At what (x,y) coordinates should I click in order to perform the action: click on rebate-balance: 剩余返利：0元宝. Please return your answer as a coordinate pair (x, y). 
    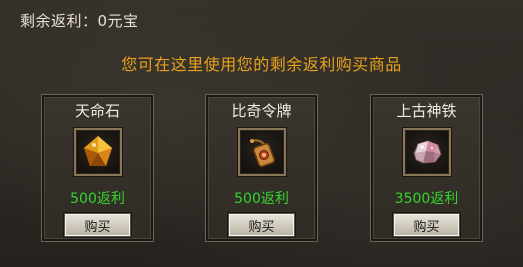
    Looking at the image, I should click on (79, 20).